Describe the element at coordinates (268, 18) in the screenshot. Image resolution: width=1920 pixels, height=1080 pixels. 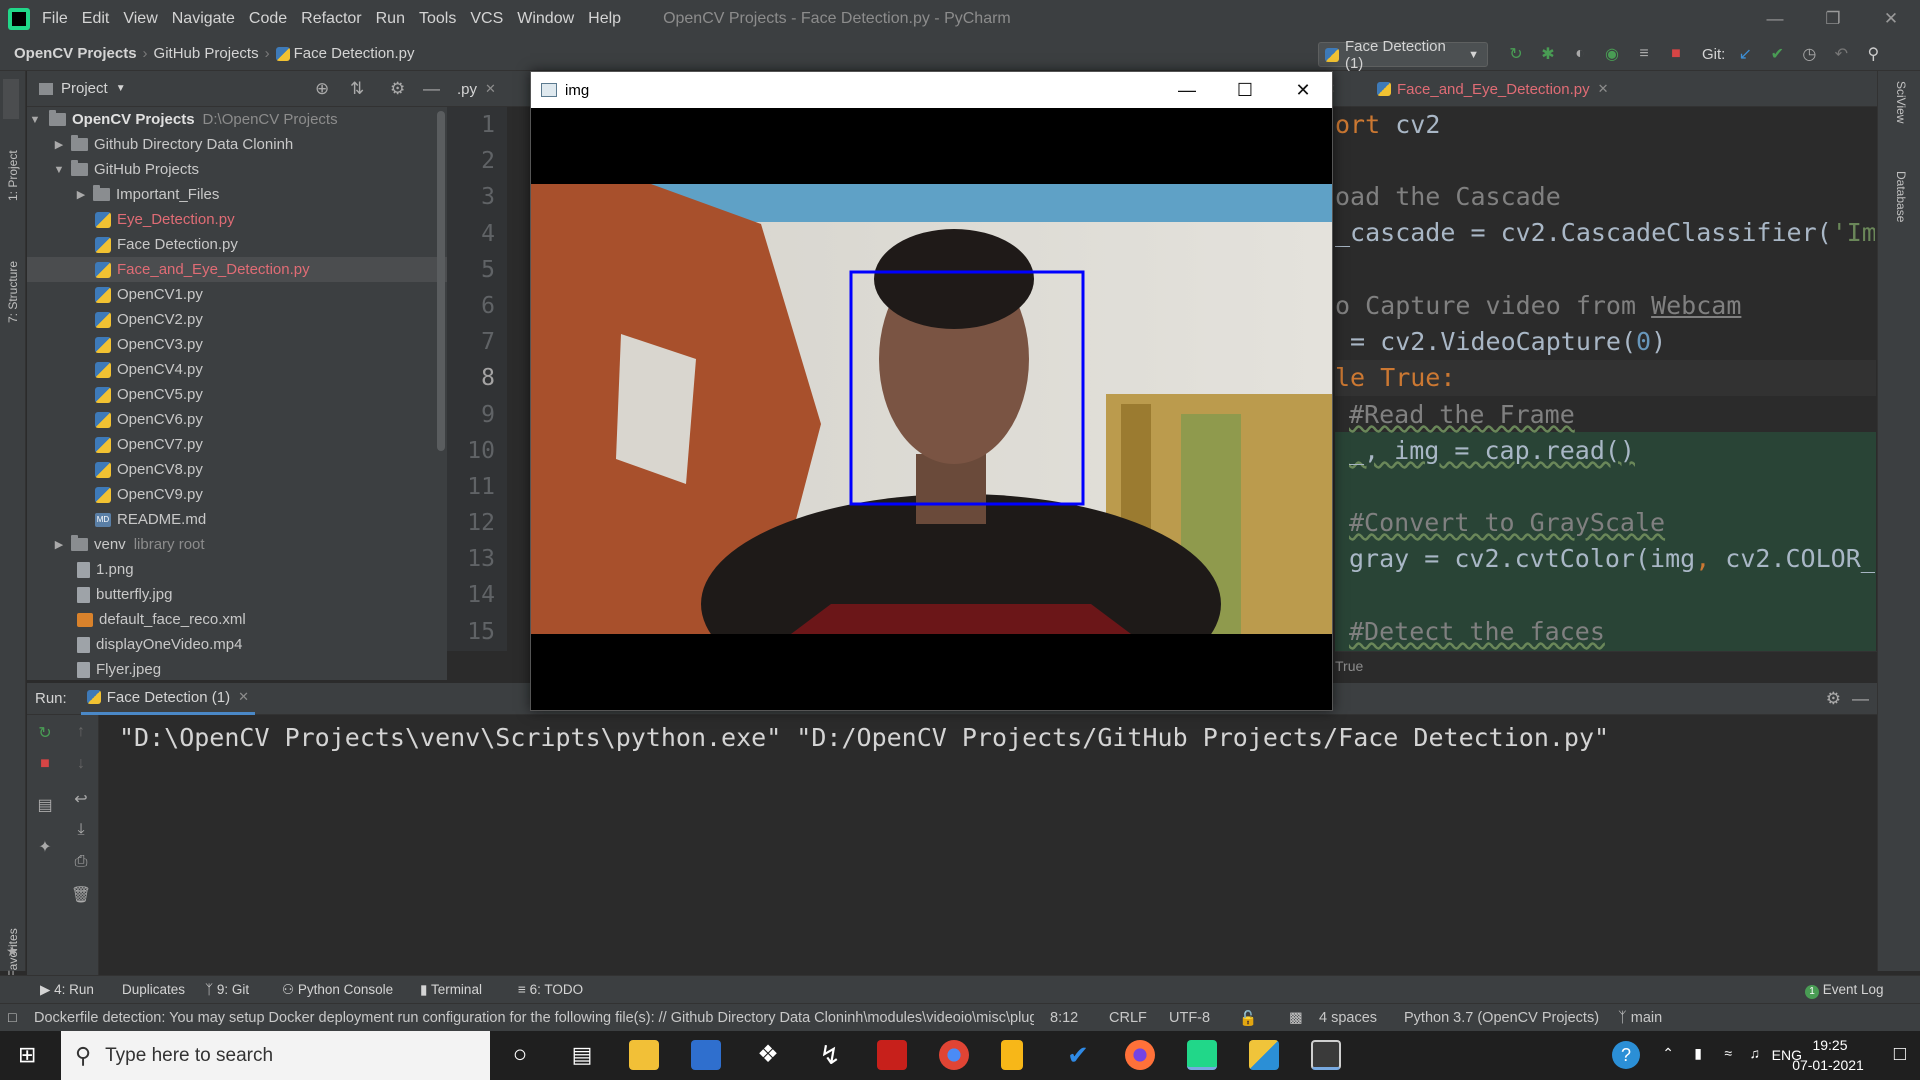
I see `menu-code: Code` at that location.